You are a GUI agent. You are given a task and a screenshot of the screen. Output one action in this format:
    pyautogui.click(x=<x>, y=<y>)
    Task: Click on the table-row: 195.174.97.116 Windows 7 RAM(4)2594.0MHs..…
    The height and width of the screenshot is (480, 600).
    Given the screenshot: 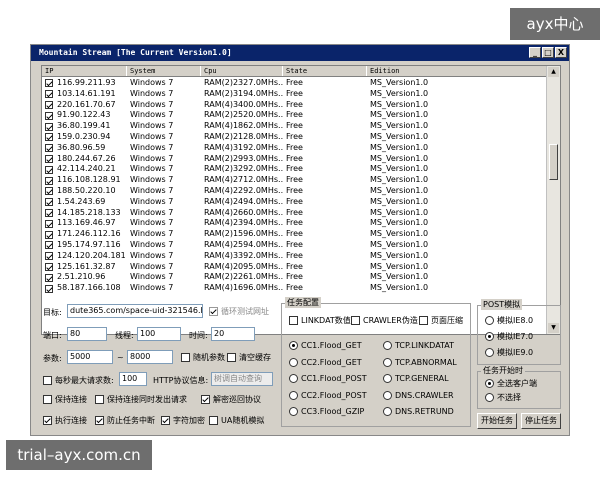 What is the action you would take?
    pyautogui.click(x=294, y=245)
    